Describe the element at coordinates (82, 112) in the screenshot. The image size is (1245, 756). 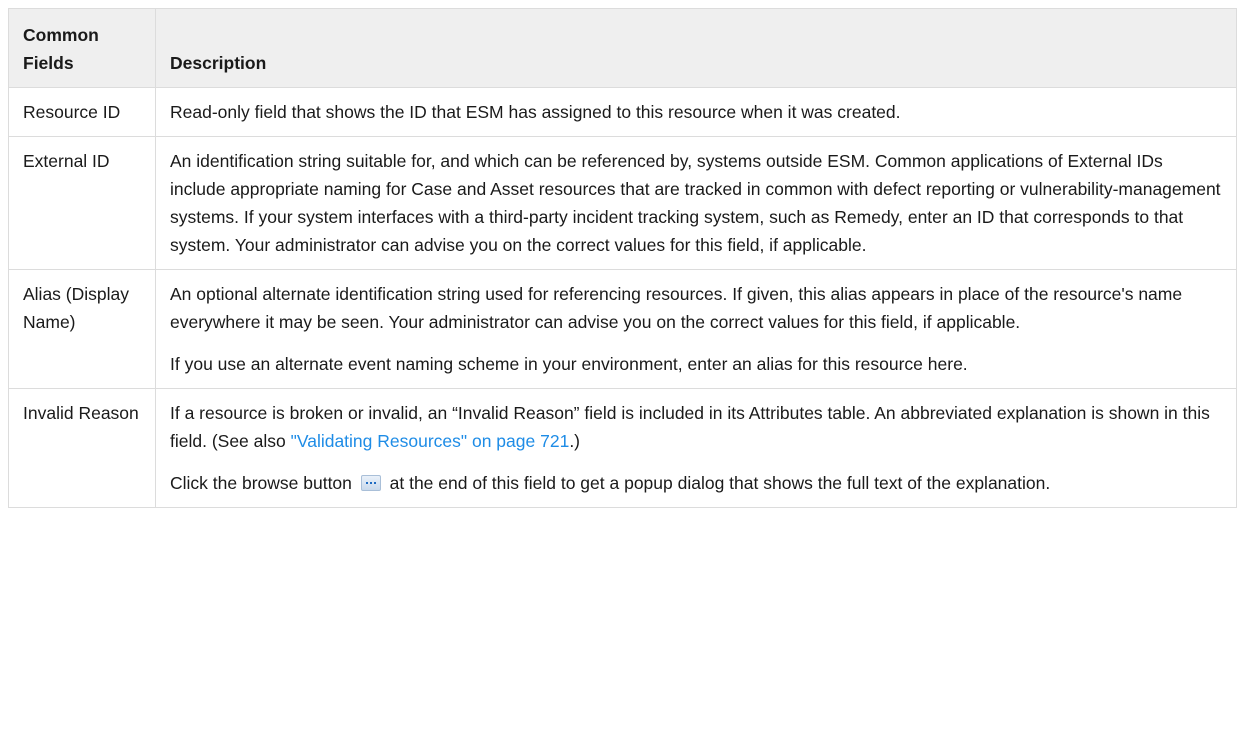
I see `field-name: Resource ID` at that location.